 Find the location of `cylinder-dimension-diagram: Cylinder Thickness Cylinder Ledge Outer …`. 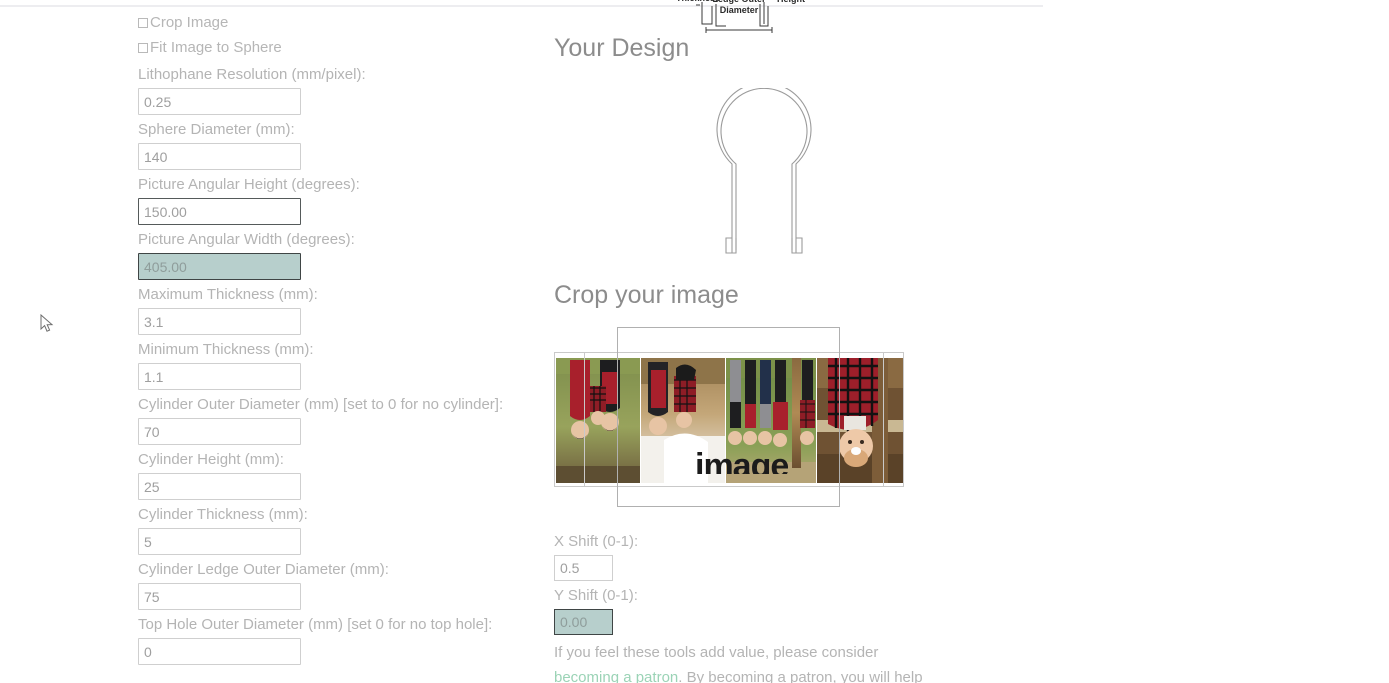

cylinder-dimension-diagram: Cylinder Thickness Cylinder Ledge Outer … is located at coordinates (750, 18).